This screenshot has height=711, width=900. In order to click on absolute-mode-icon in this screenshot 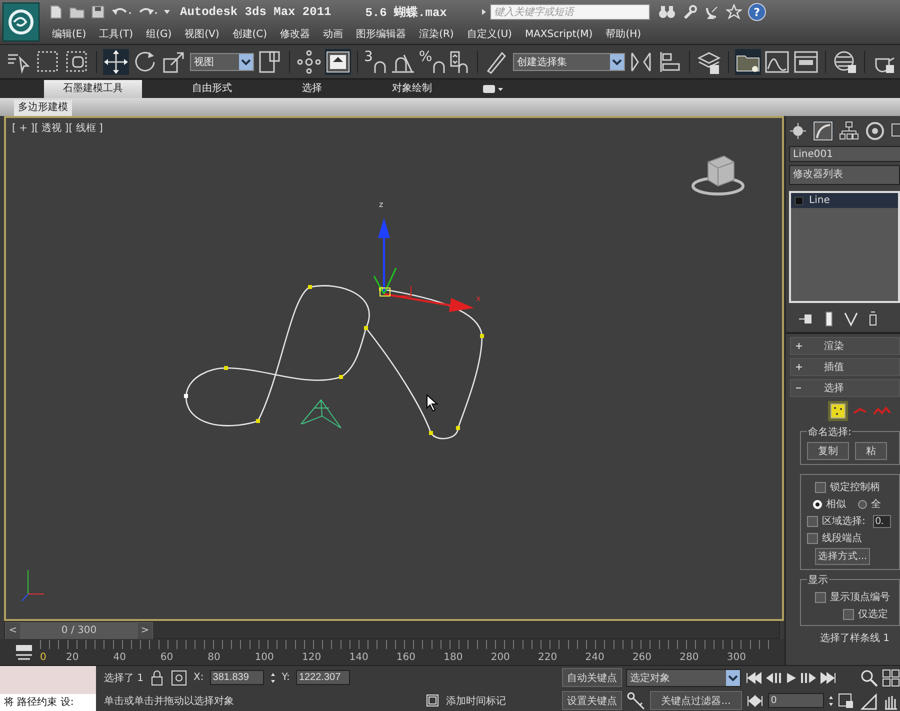, I will do `click(179, 677)`.